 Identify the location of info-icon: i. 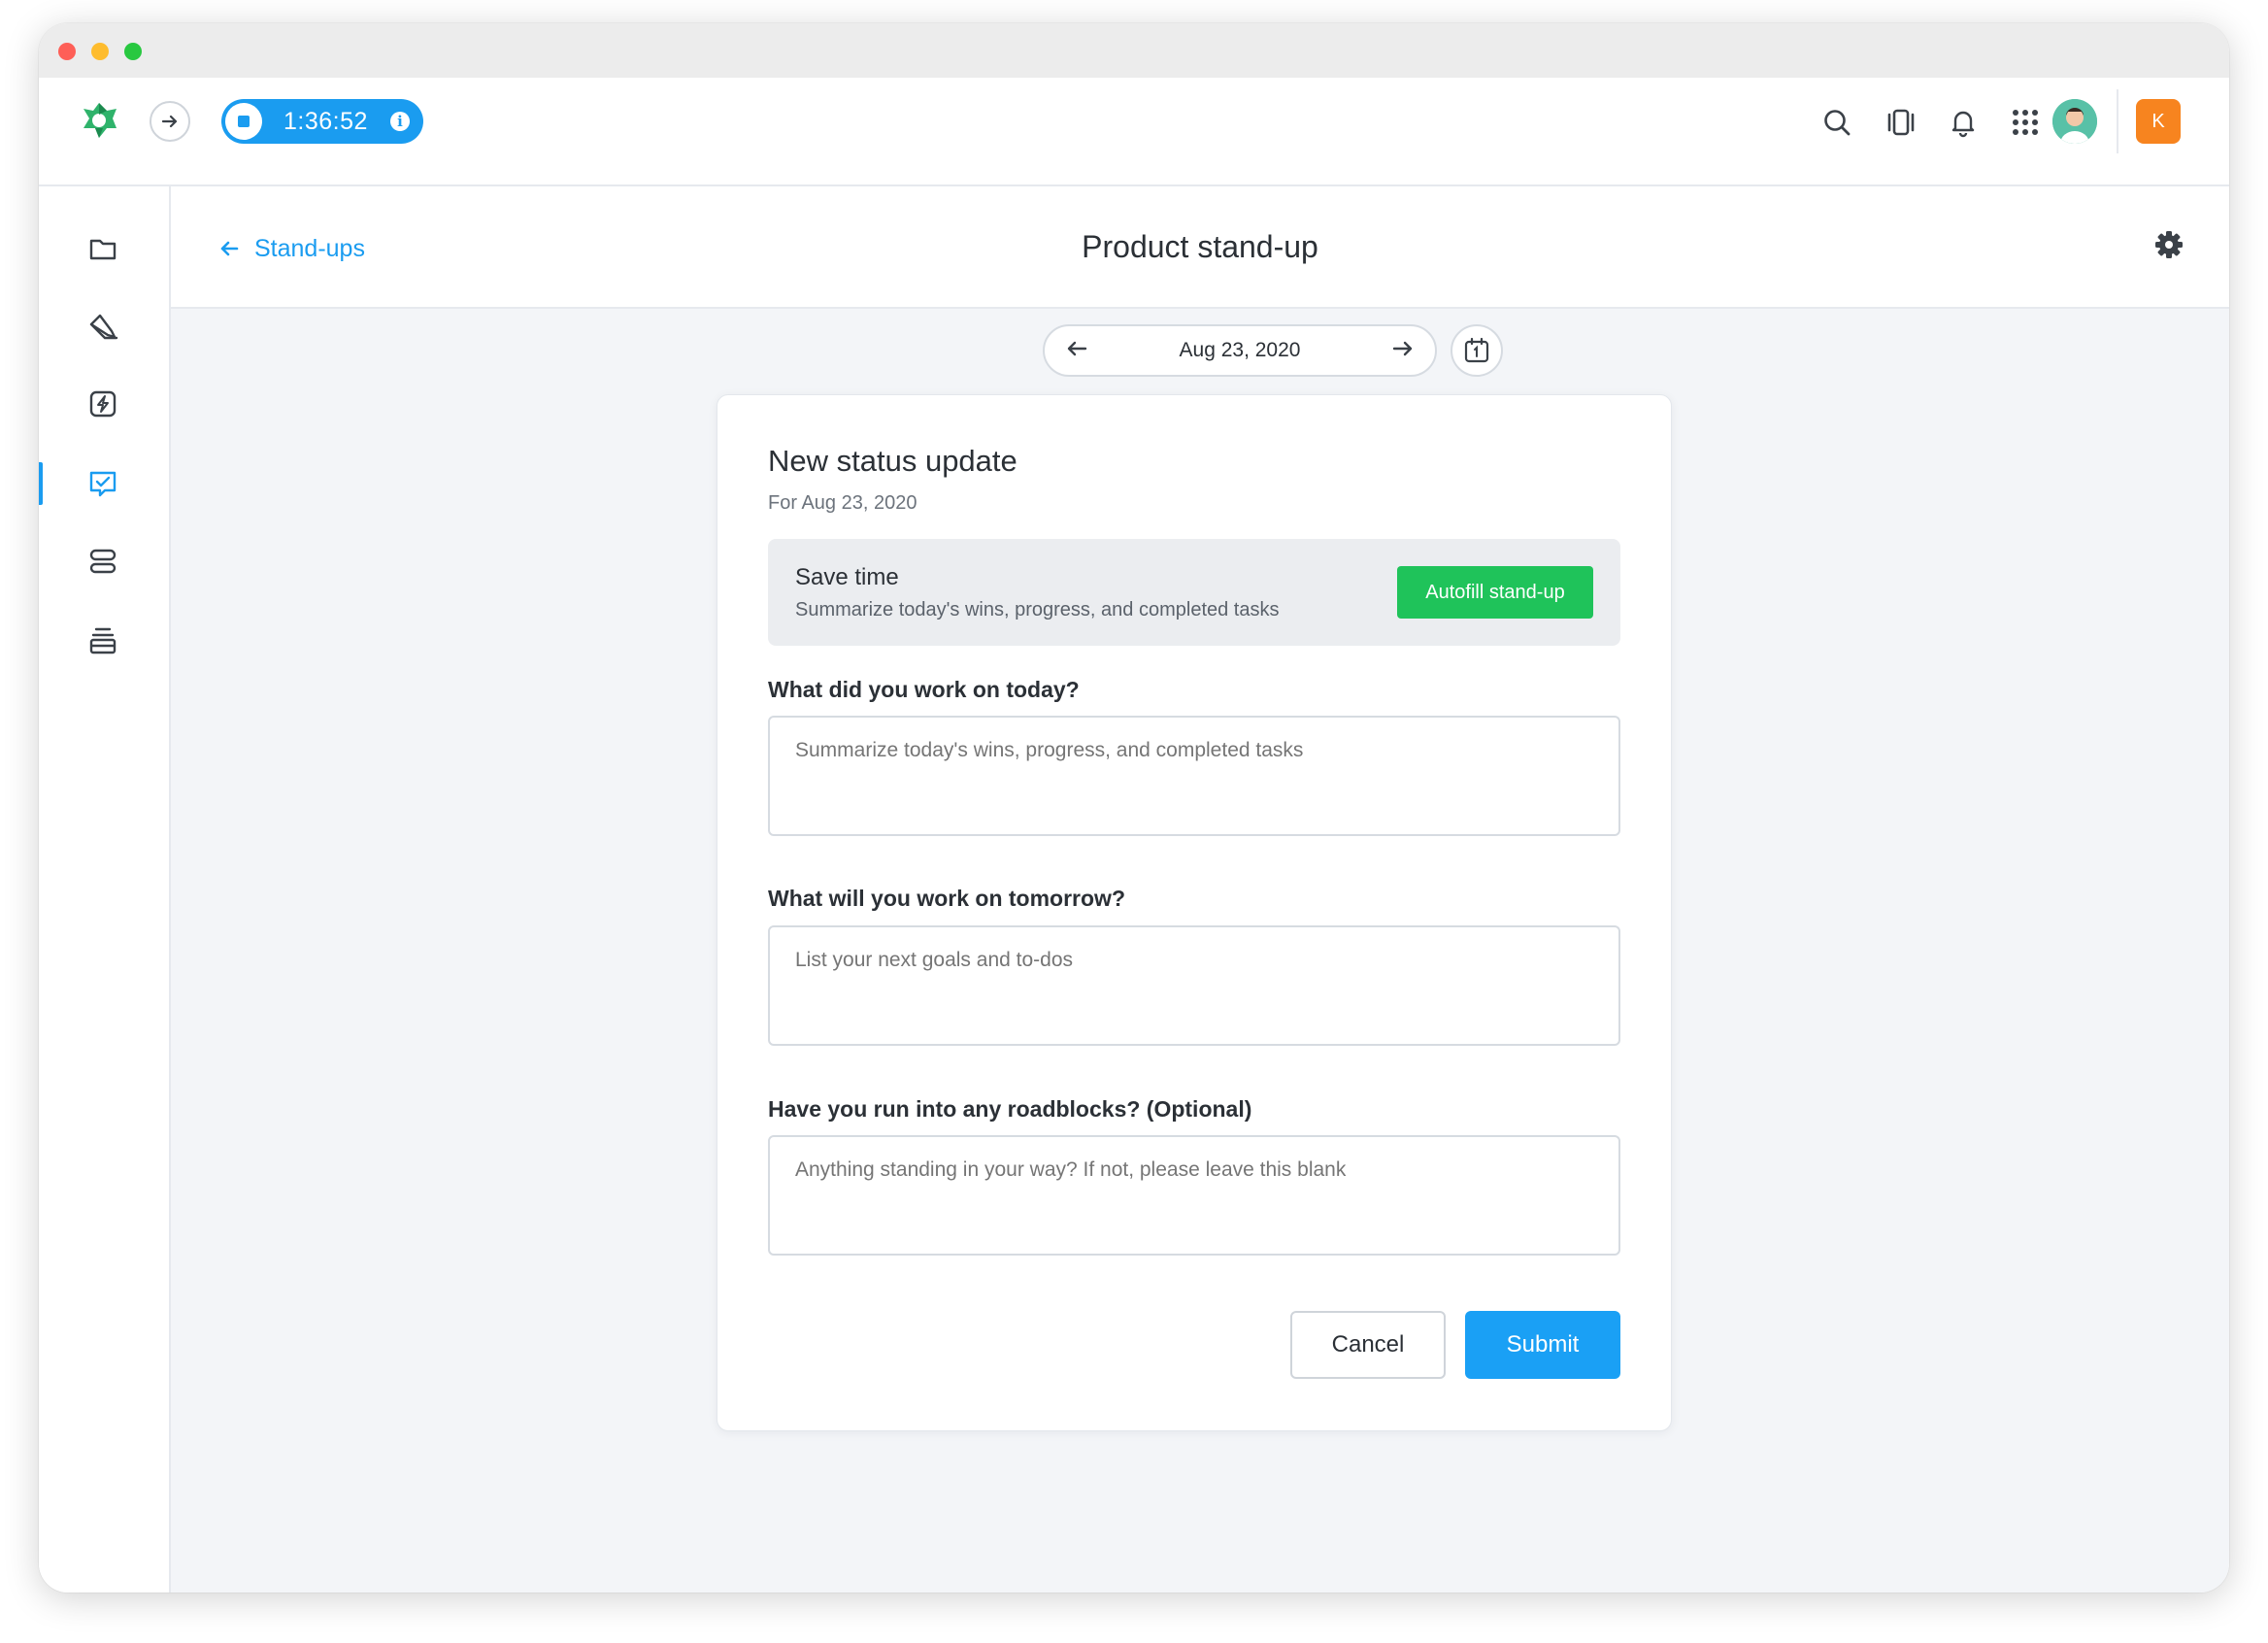
(400, 122).